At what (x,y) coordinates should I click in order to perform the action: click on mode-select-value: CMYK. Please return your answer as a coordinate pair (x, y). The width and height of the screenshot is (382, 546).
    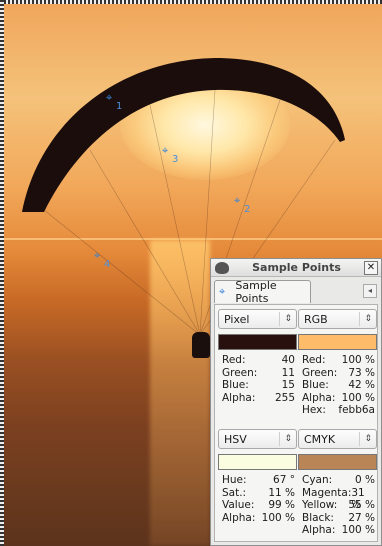
    Looking at the image, I should click on (320, 439).